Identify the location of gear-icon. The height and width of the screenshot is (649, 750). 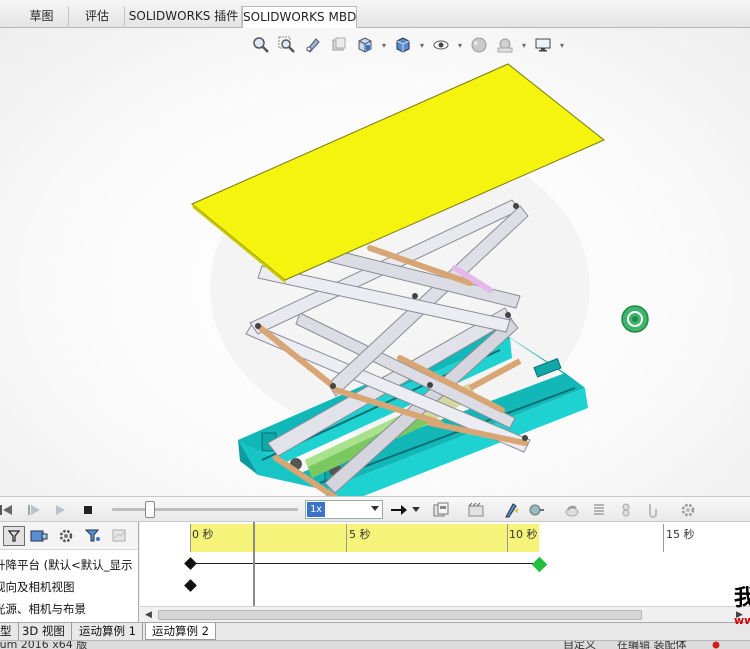
(688, 510).